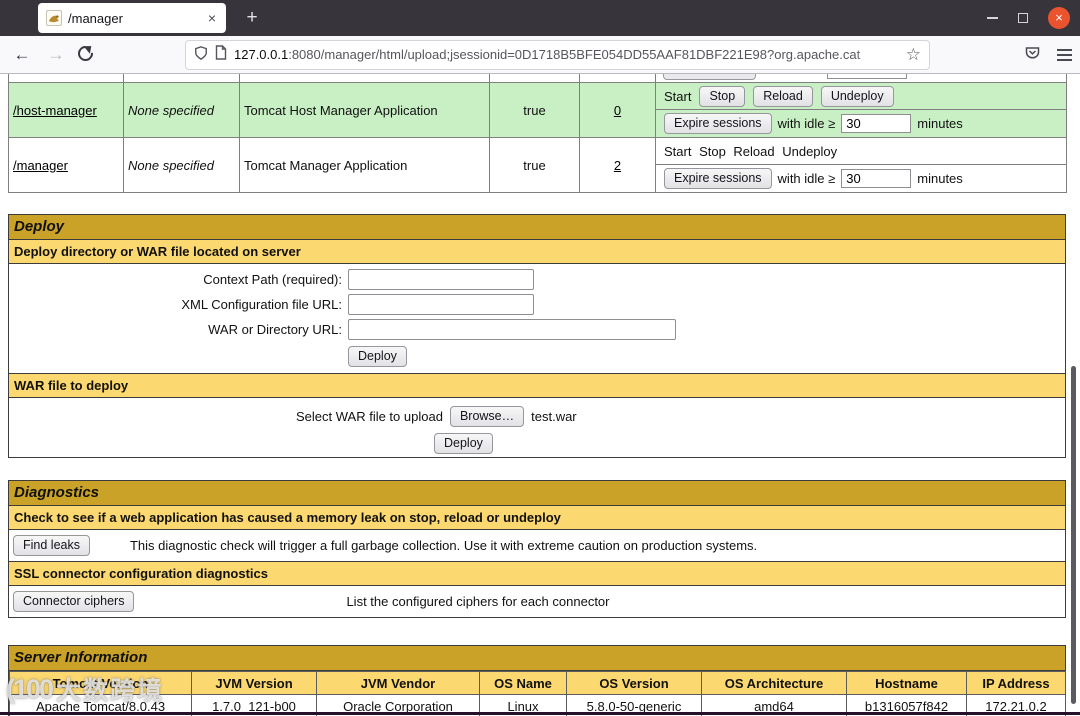  Describe the element at coordinates (751, 151) in the screenshot. I see `commands-disabled-label: Start Stop Reload Undeploy` at that location.